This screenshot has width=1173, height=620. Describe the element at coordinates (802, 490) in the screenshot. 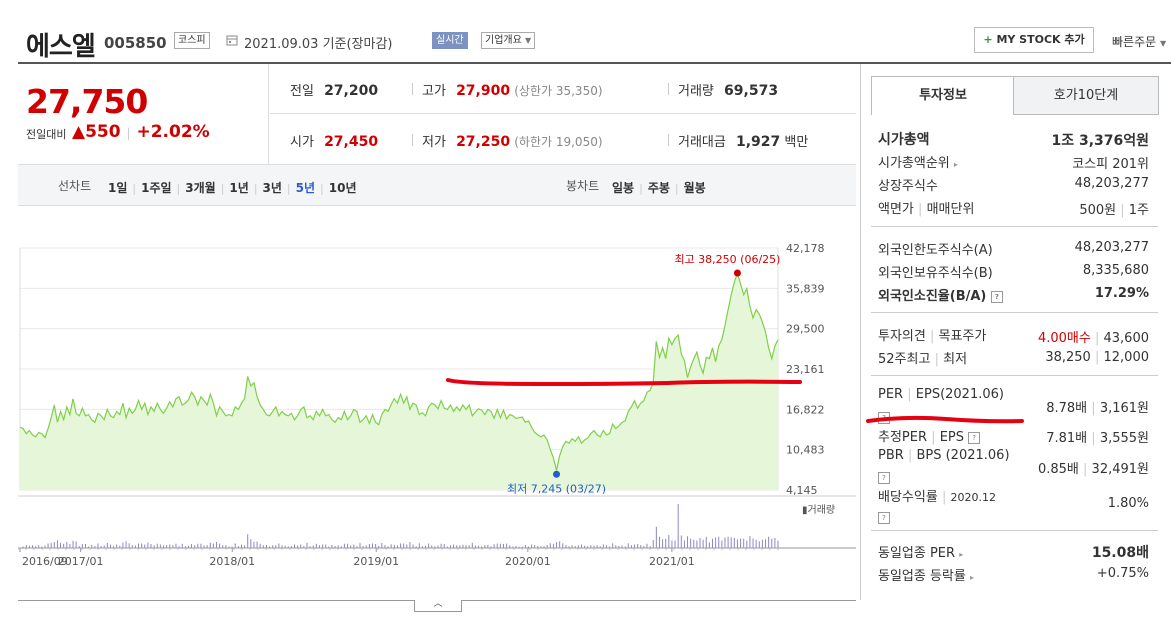

I see `y-tick-label: 4,145` at that location.